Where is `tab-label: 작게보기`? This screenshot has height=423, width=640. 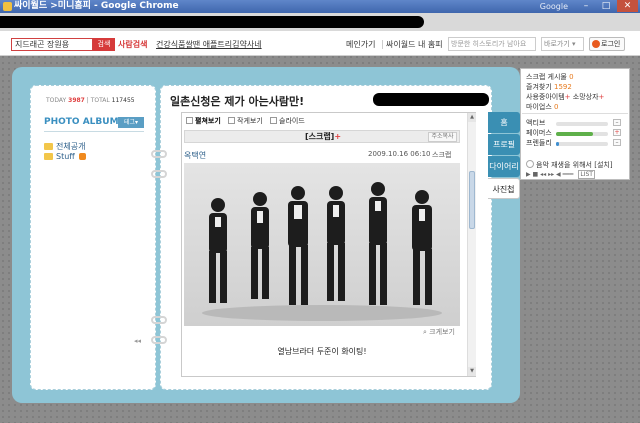 tab-label: 작게보기 is located at coordinates (250, 121).